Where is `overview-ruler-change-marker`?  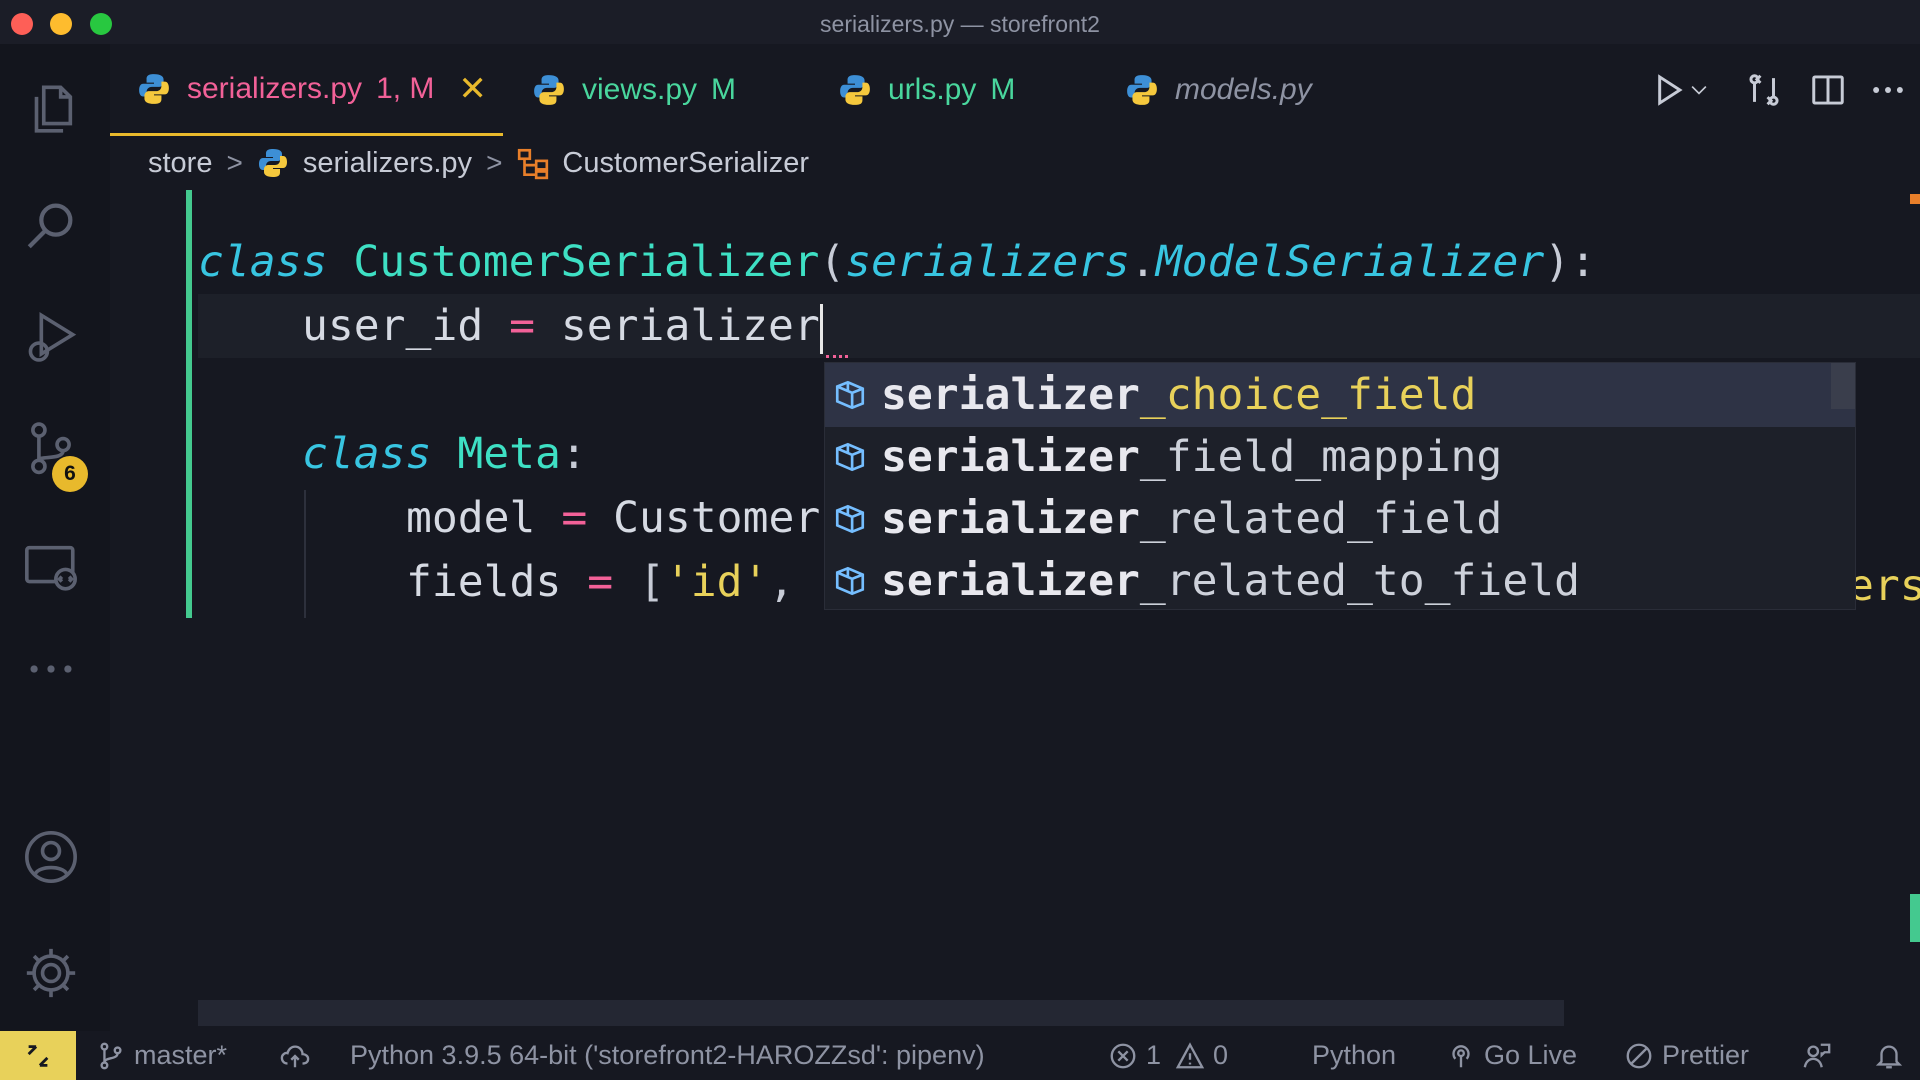
overview-ruler-change-marker is located at coordinates (1915, 918).